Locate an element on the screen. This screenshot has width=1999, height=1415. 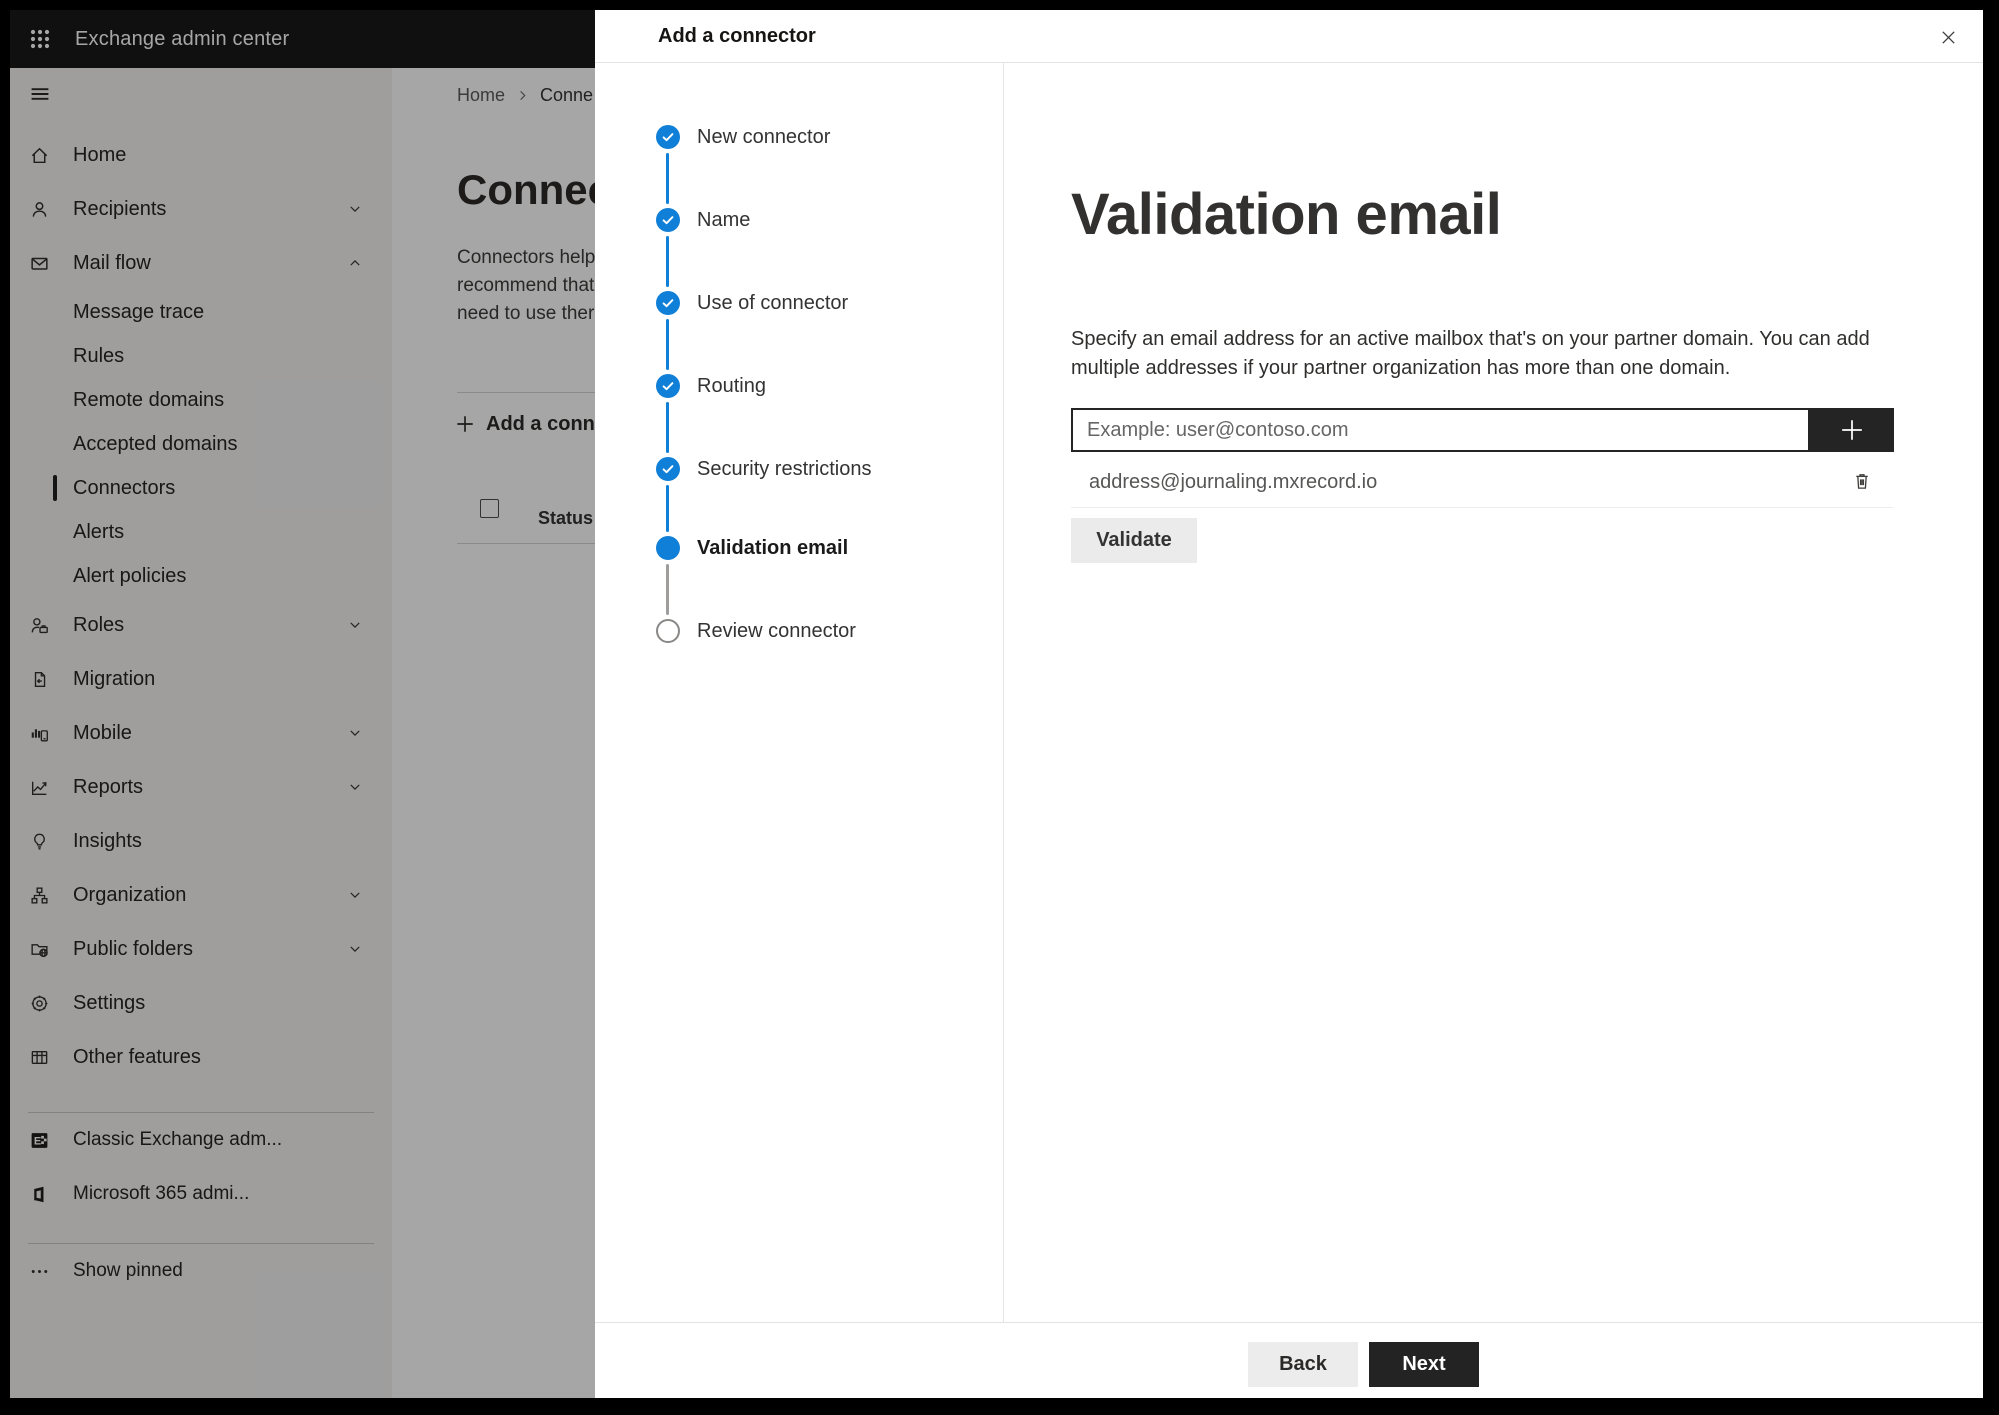
back-button: Back is located at coordinates (1303, 1364).